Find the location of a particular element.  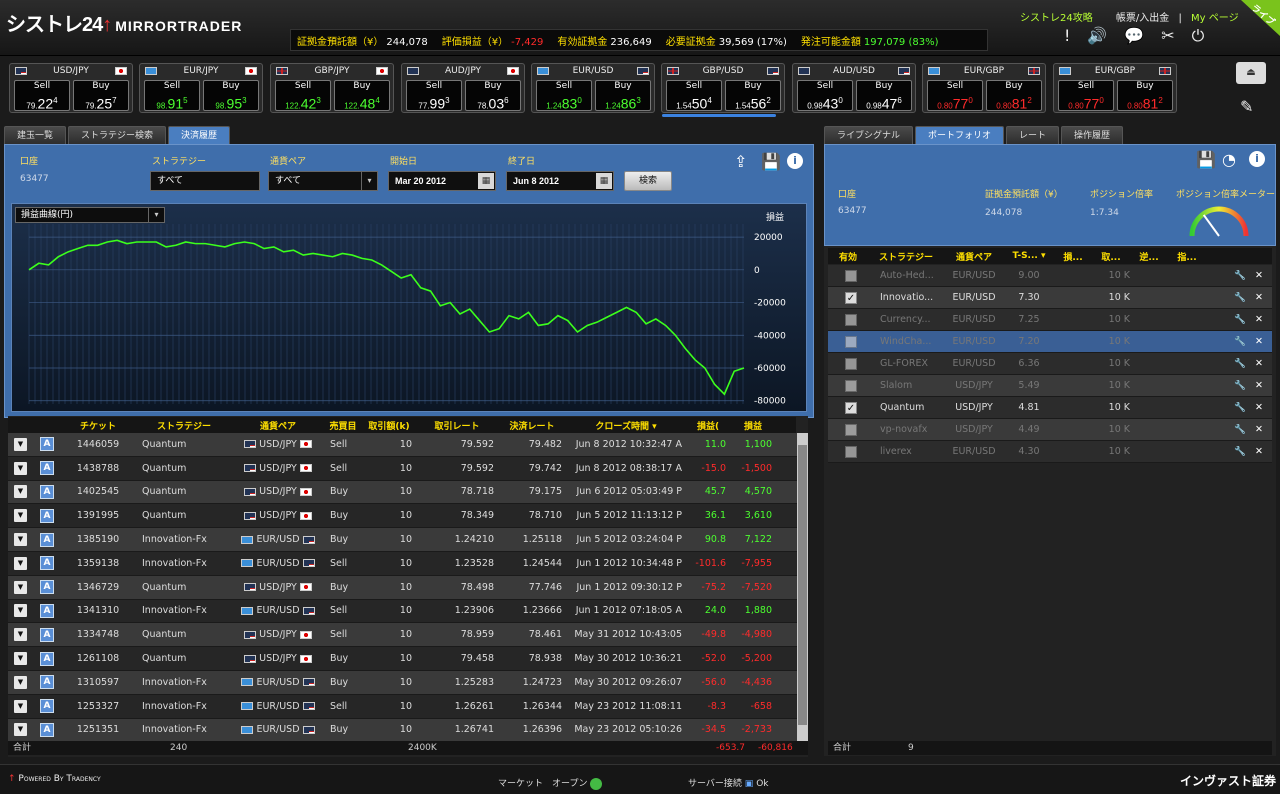

portfolio-row: GL-FOREX EUR/USD 6.36 10 K 🔧 ✕ is located at coordinates (1050, 364).